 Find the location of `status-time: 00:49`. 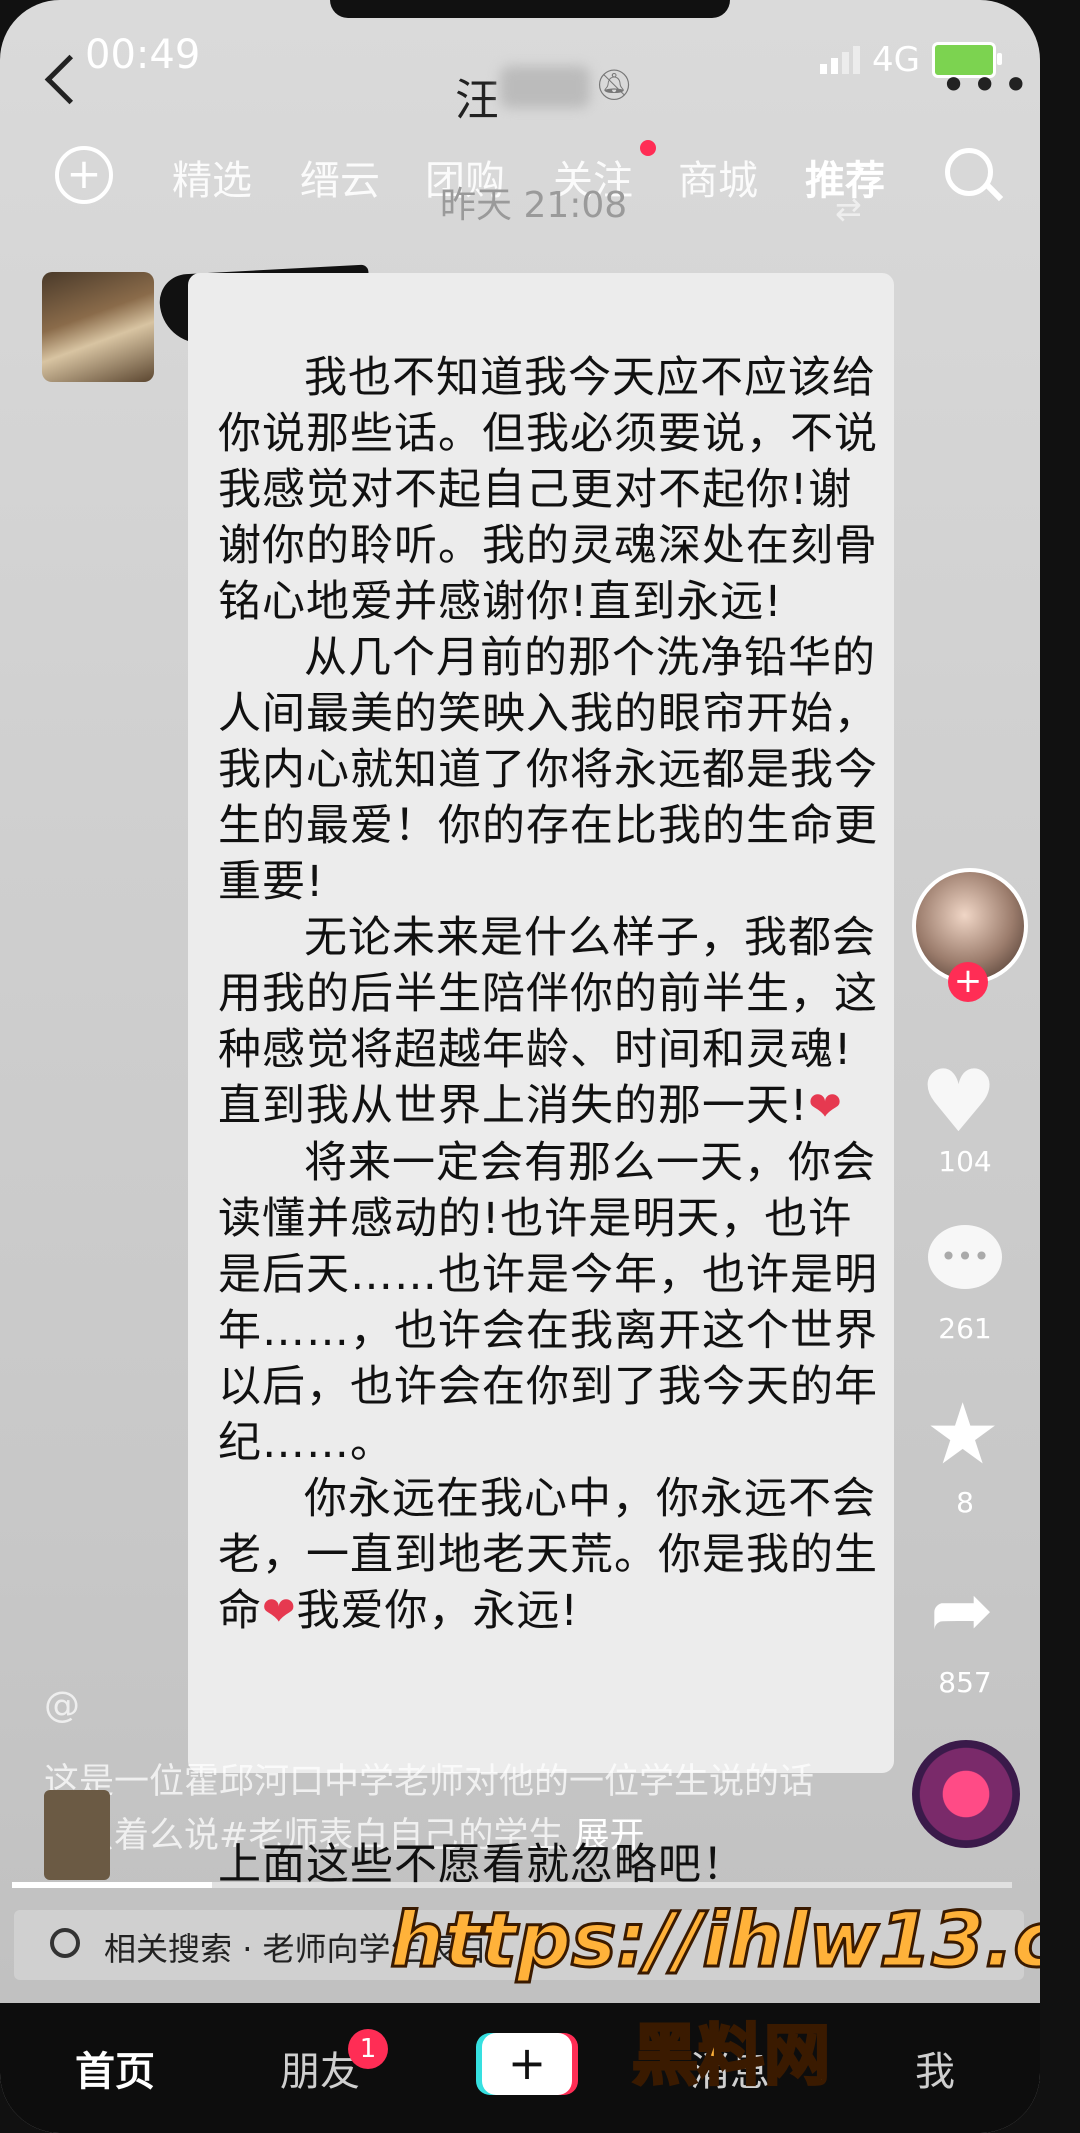

status-time: 00:49 is located at coordinates (143, 55).